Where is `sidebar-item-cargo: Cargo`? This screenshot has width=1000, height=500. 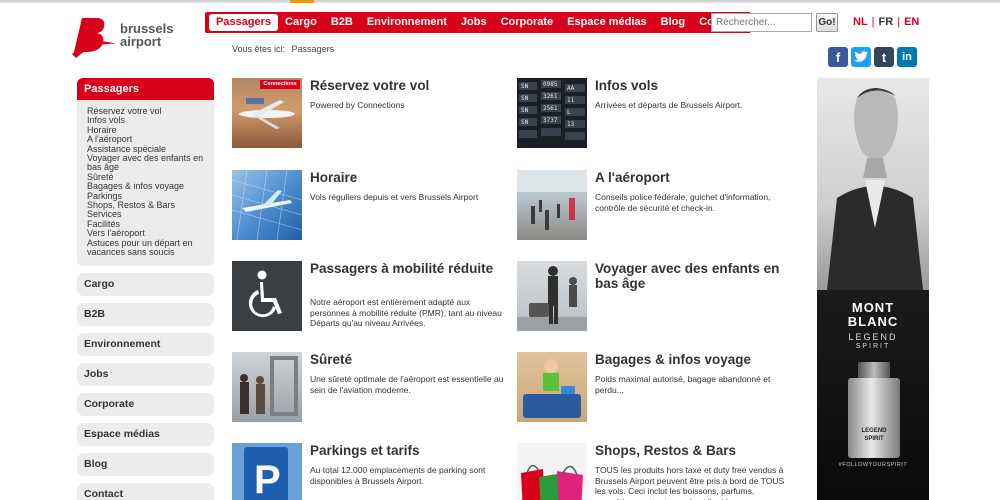 sidebar-item-cargo: Cargo is located at coordinates (145, 284).